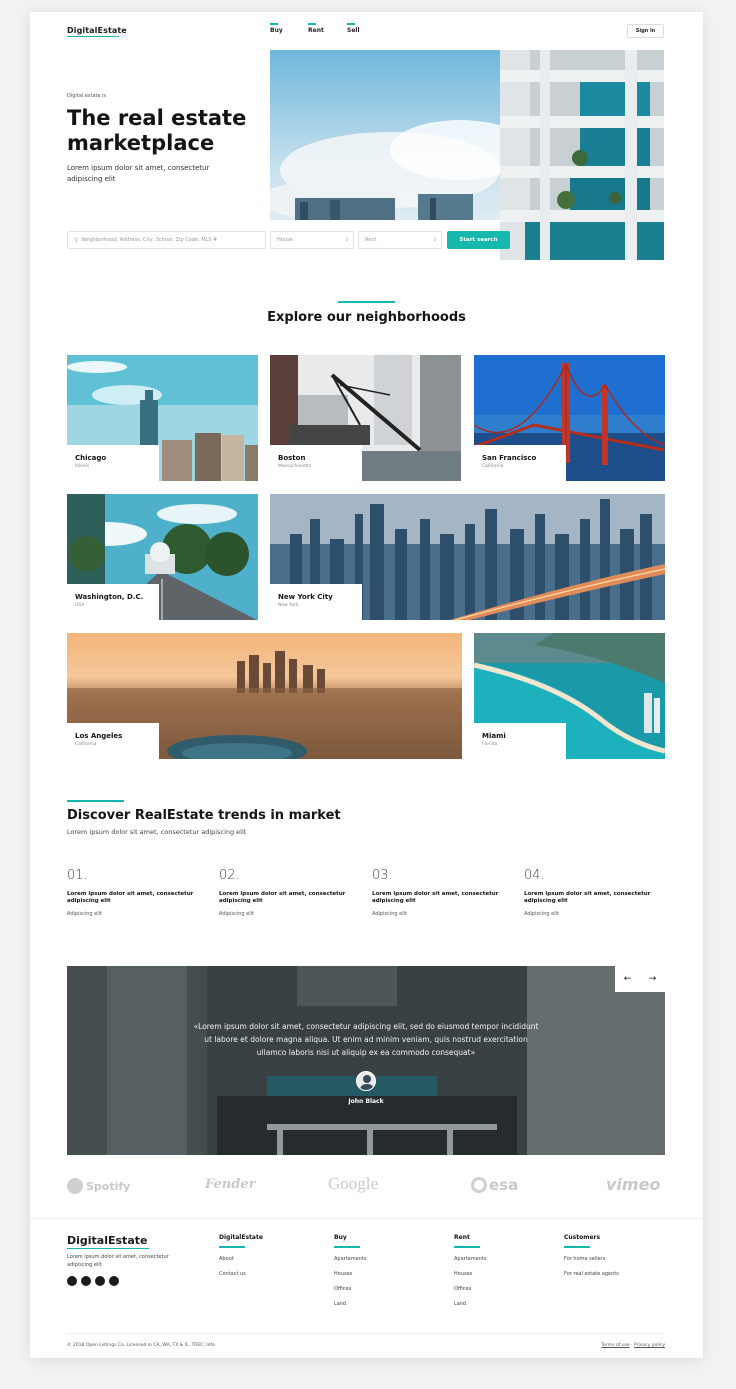  Describe the element at coordinates (288, 605) in the screenshot. I see `city-state: New York` at that location.